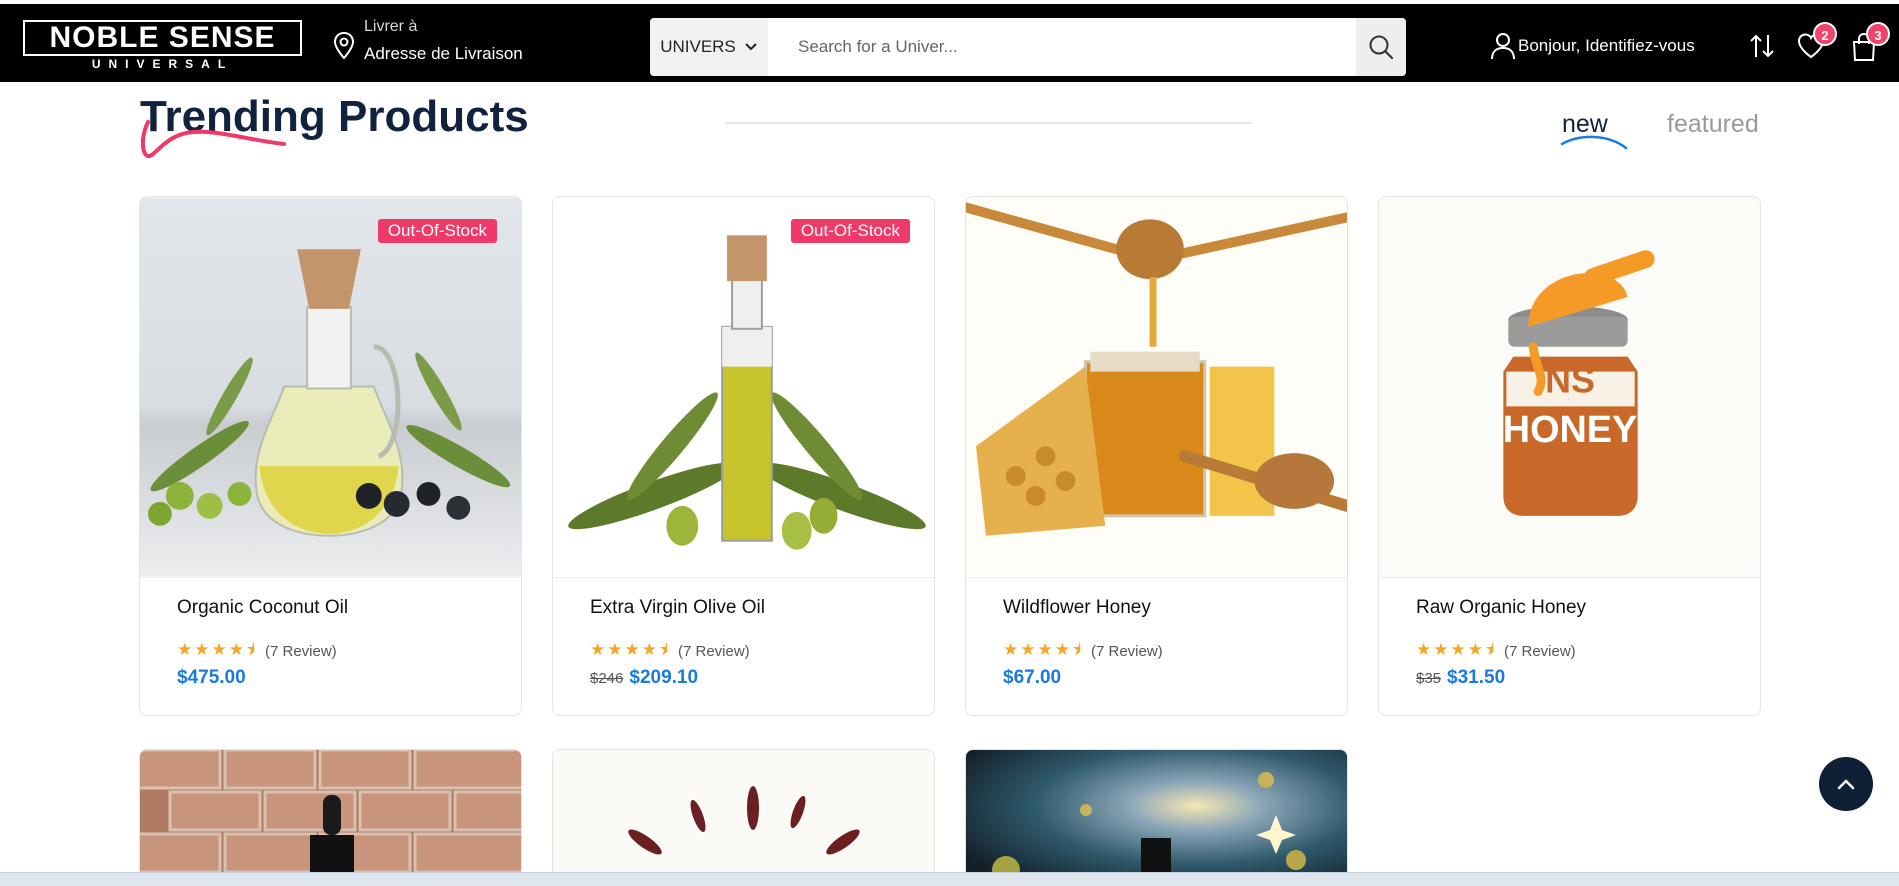  I want to click on search-bar: UNIVERS, so click(1028, 47).